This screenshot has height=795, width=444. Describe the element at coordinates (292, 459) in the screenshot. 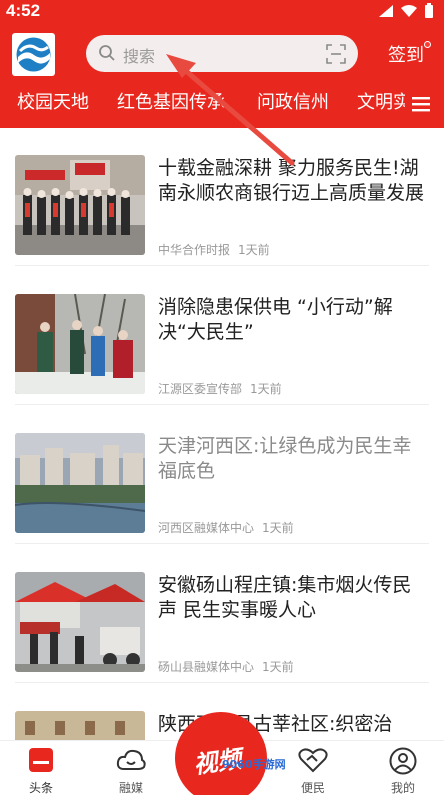

I see `article-title: 天津河西区:让绿色成为民生幸福底色` at that location.